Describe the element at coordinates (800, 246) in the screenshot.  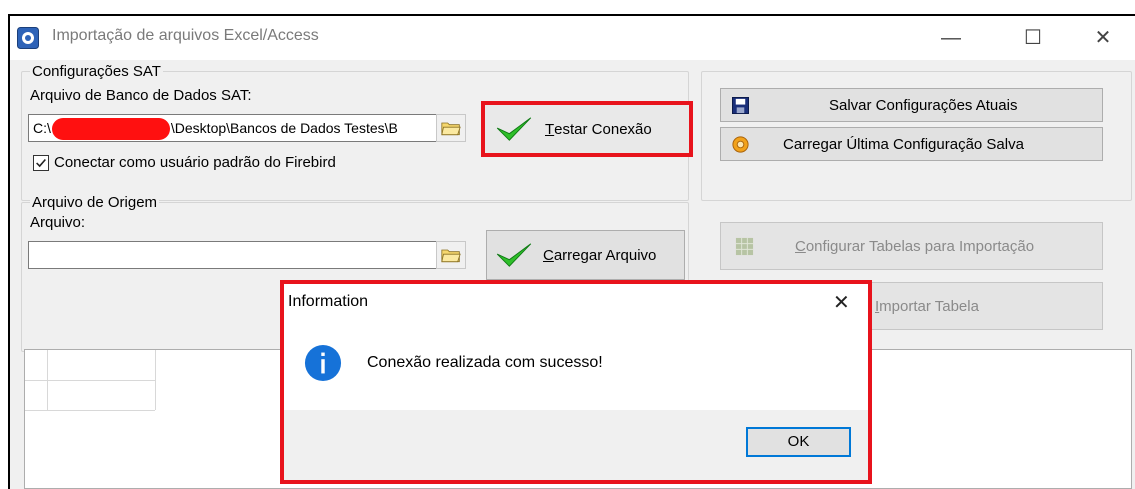
I see `configure-tables-accel: C` at that location.